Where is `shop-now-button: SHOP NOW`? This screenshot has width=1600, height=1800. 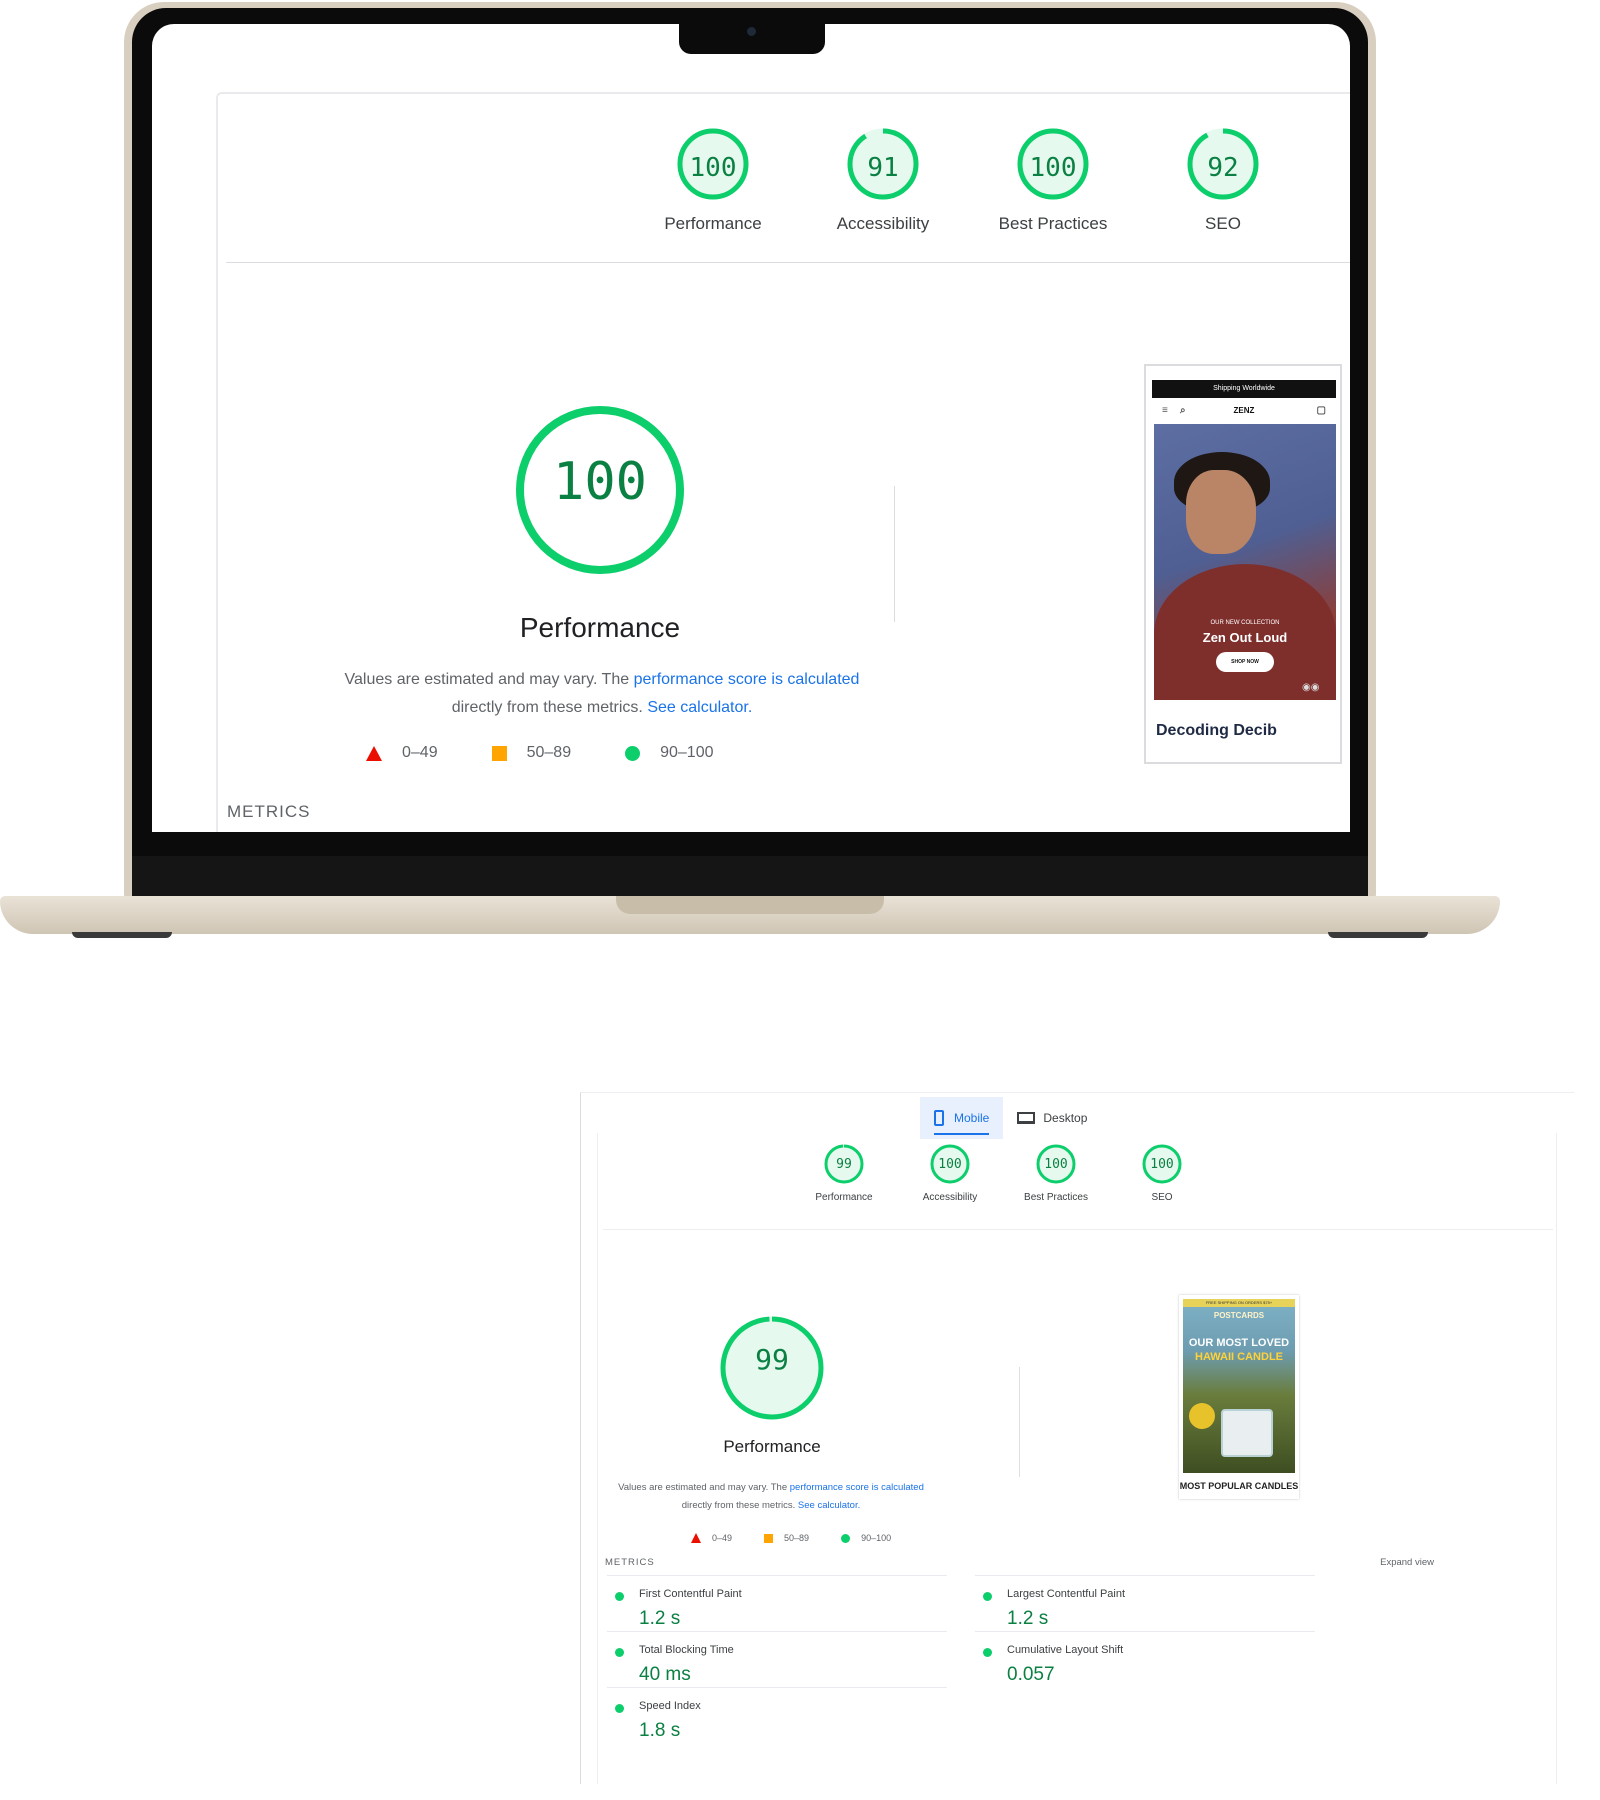
shop-now-button: SHOP NOW is located at coordinates (1245, 662).